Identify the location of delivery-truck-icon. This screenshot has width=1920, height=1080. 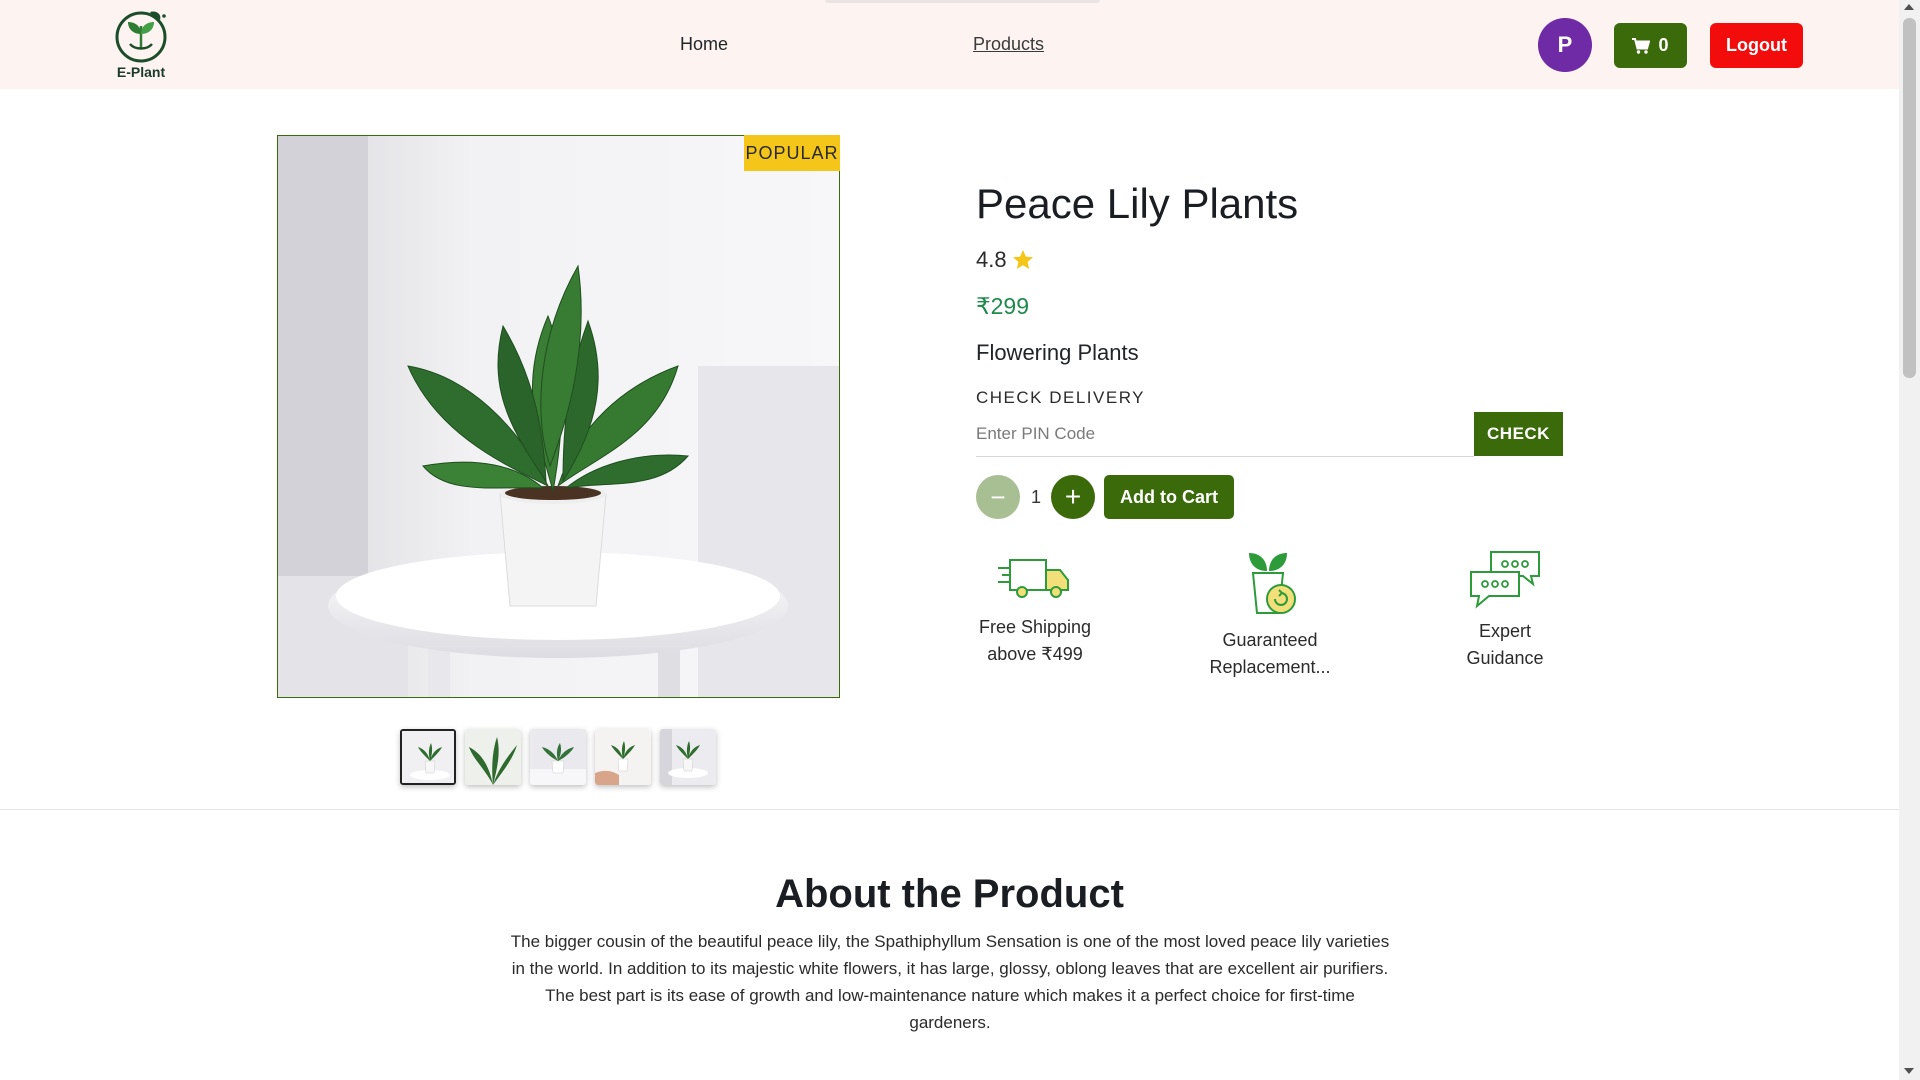
(1033, 578).